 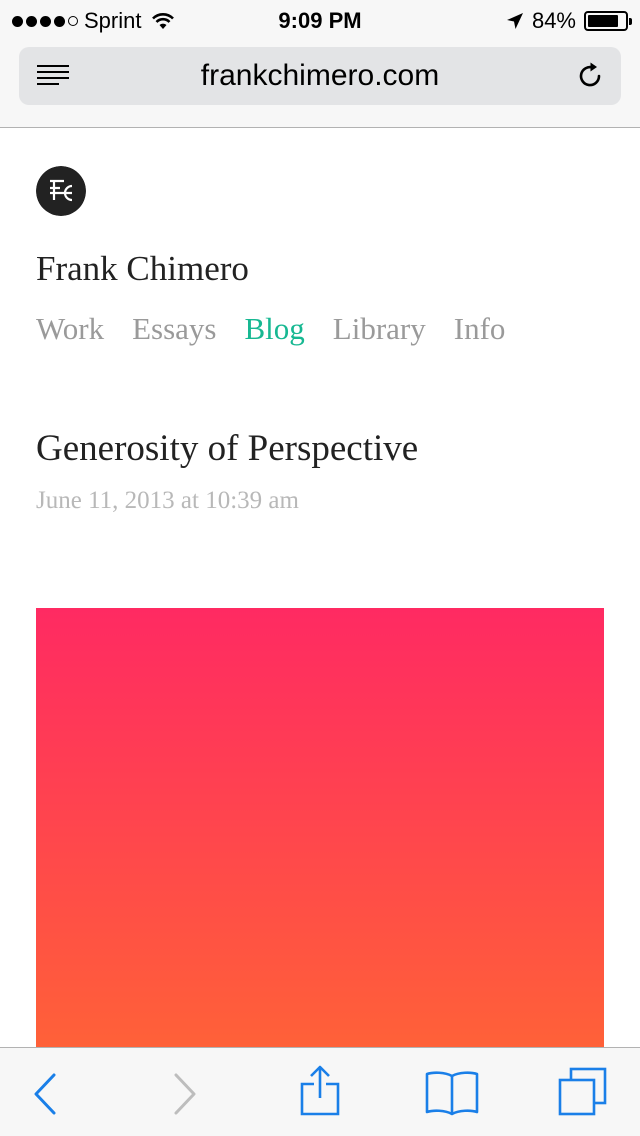 What do you see at coordinates (275, 329) in the screenshot?
I see `nav-blog: Blog` at bounding box center [275, 329].